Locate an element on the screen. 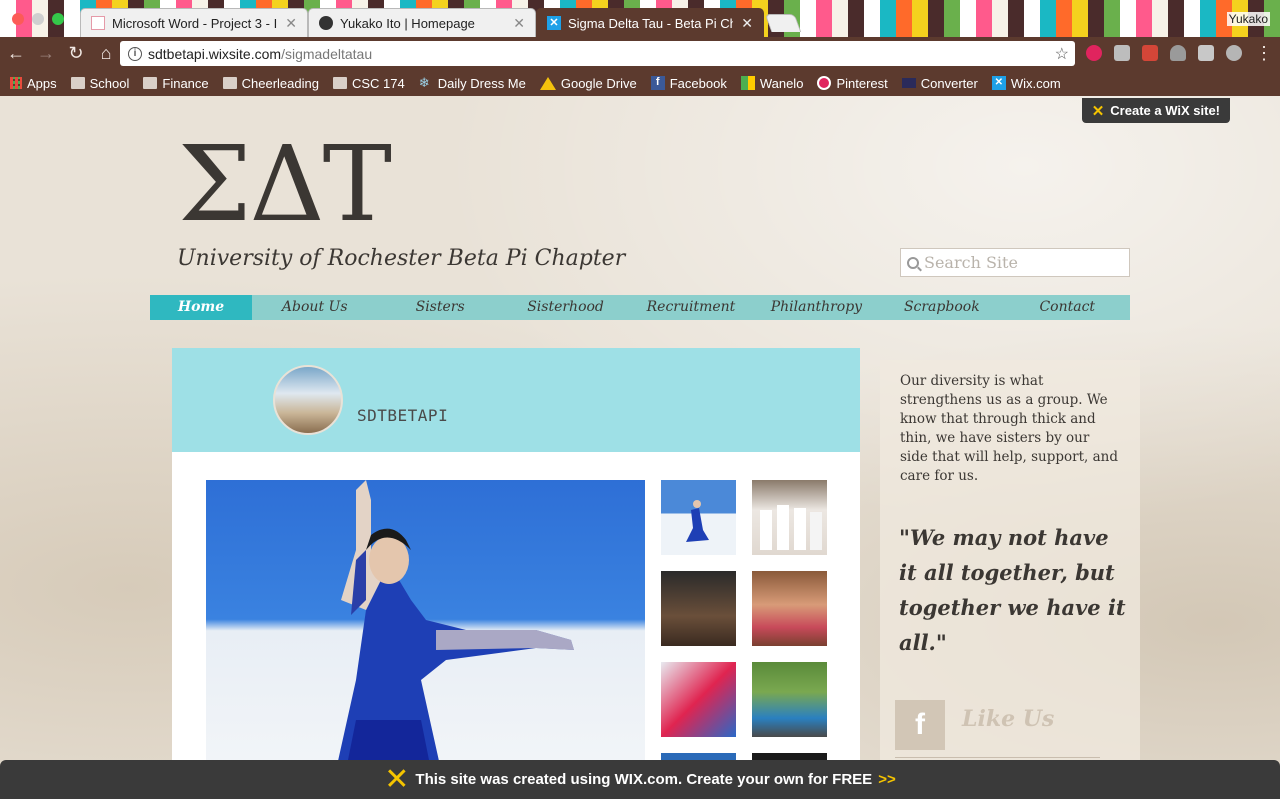  bookmark-finance: Finance is located at coordinates (176, 83).